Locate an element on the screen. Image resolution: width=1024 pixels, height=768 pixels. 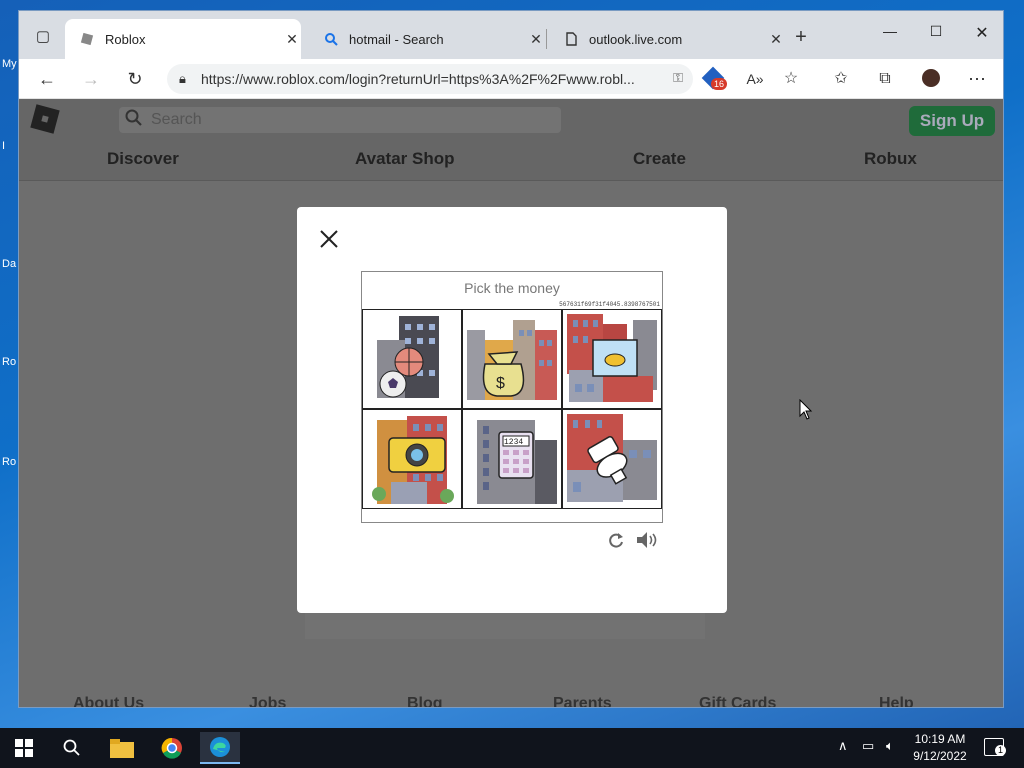
money-bag-building-tile: $ is located at coordinates (512, 359).